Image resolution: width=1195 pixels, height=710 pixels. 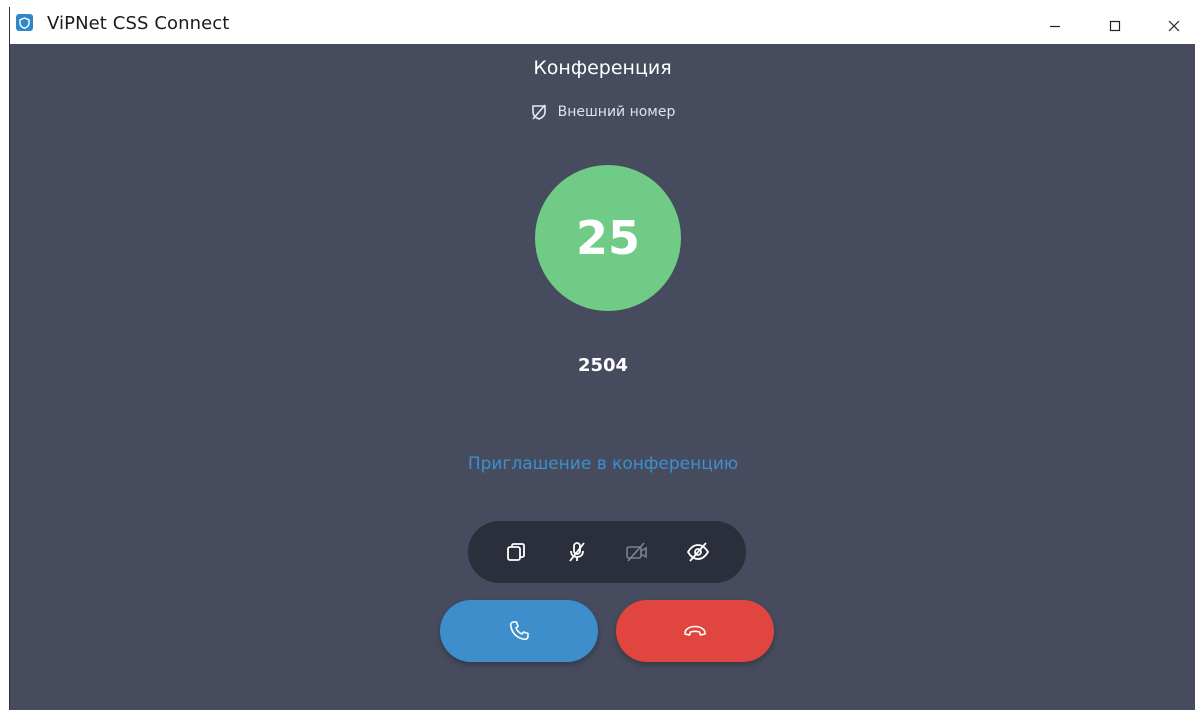 I want to click on phone-icon, so click(x=519, y=631).